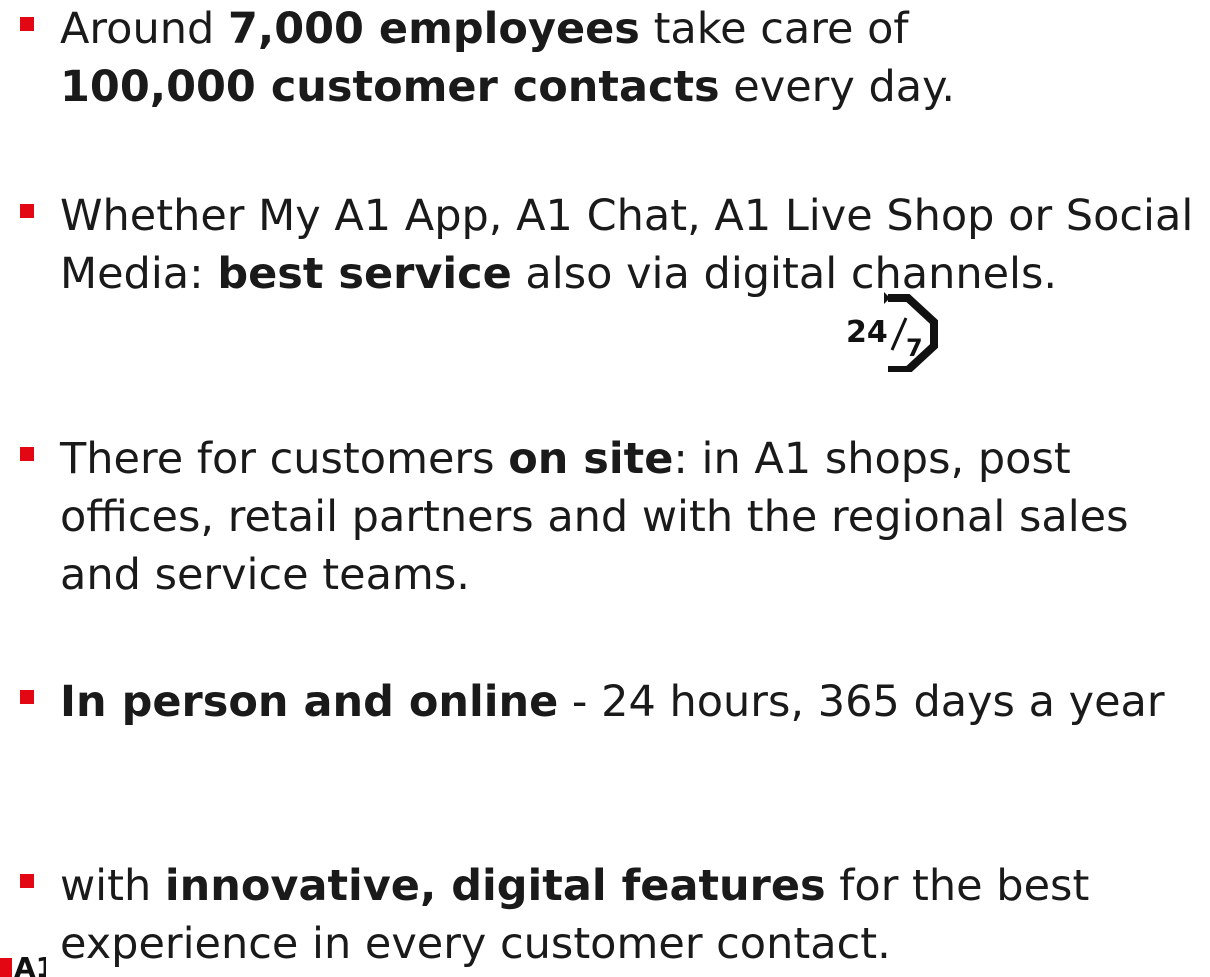 This screenshot has width=1210, height=977. What do you see at coordinates (784, 274) in the screenshot?
I see `bullet-text-part: also via digital channels.` at bounding box center [784, 274].